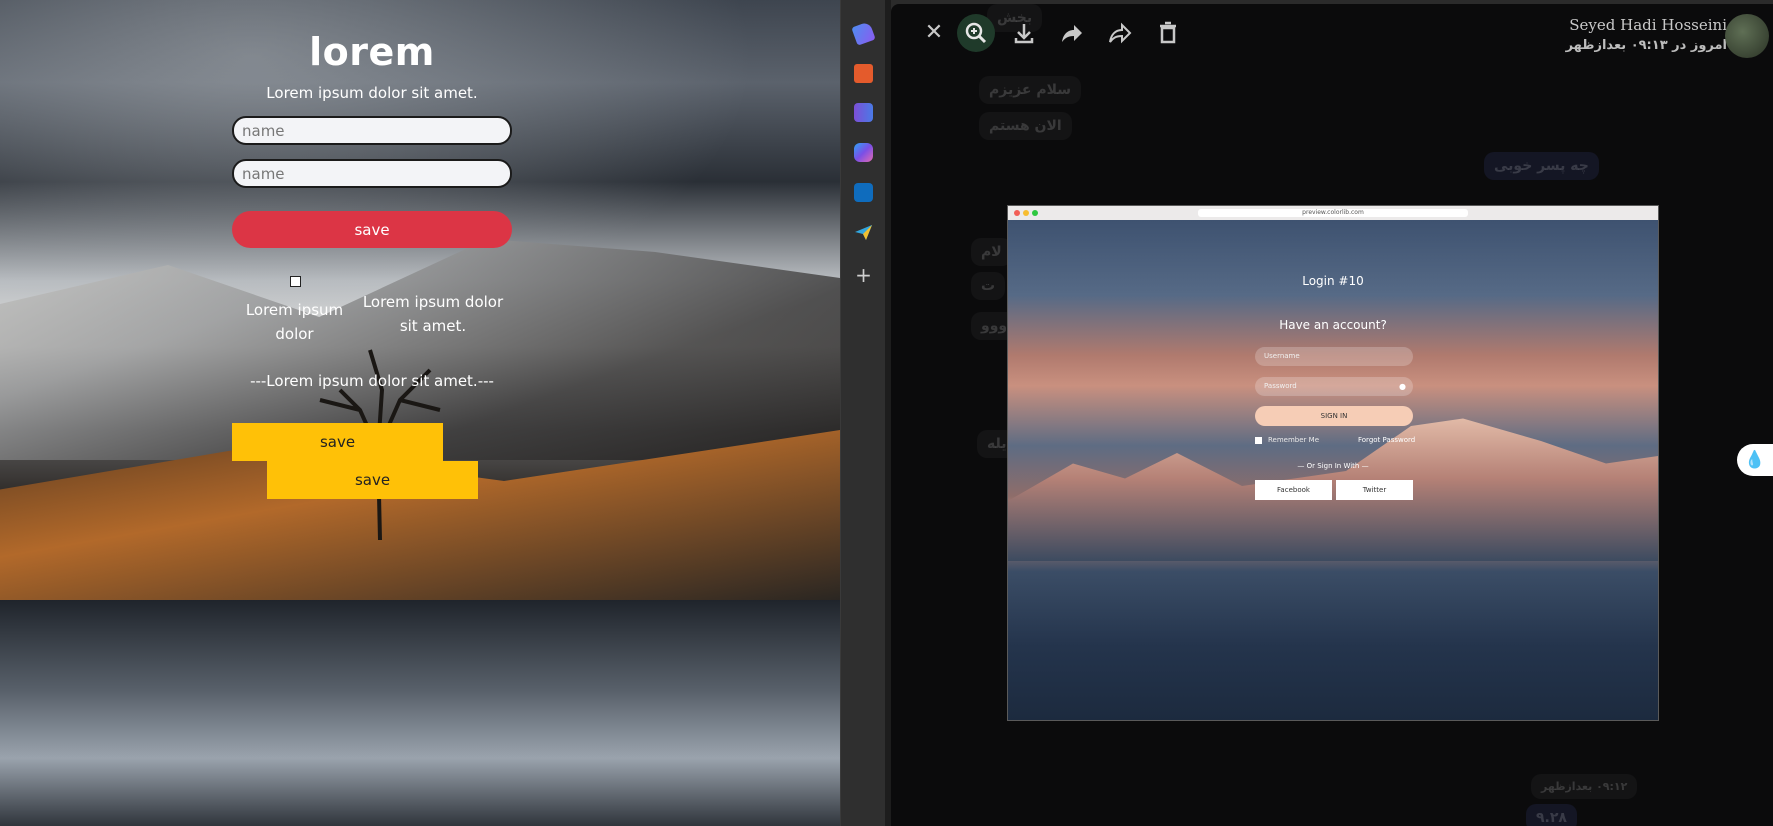 This screenshot has width=1773, height=826. I want to click on background-lake, so click(420, 713).